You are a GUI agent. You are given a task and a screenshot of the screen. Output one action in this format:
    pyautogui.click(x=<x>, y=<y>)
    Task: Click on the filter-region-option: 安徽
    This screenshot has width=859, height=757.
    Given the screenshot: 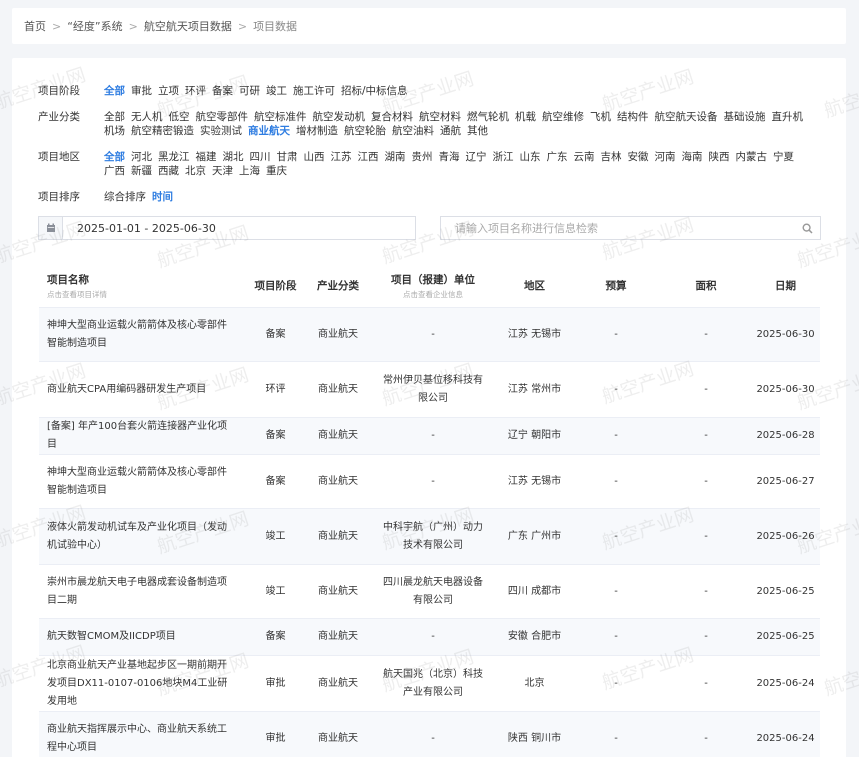 What is the action you would take?
    pyautogui.click(x=638, y=157)
    